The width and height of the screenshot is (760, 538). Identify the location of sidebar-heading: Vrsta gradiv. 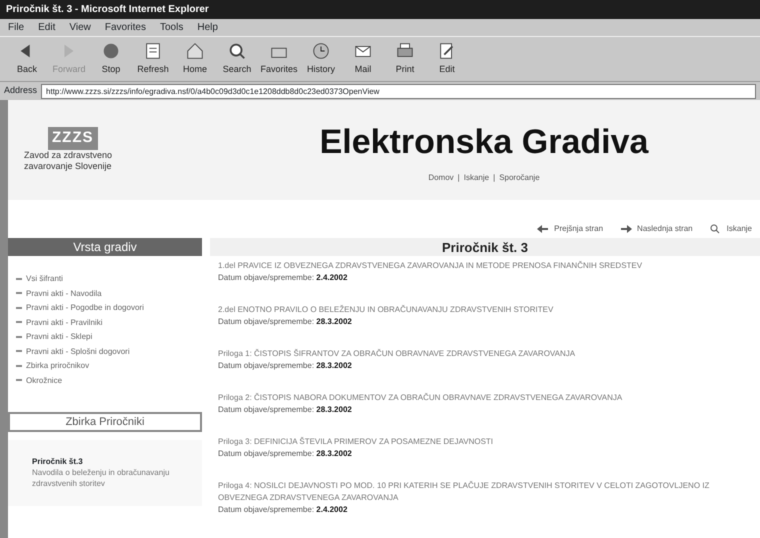
(105, 247).